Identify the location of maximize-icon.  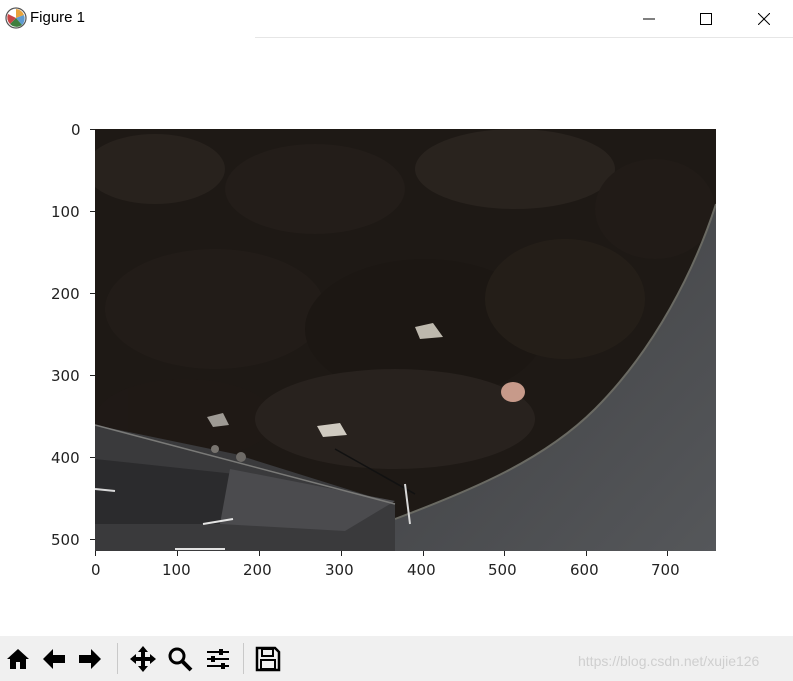
(706, 18).